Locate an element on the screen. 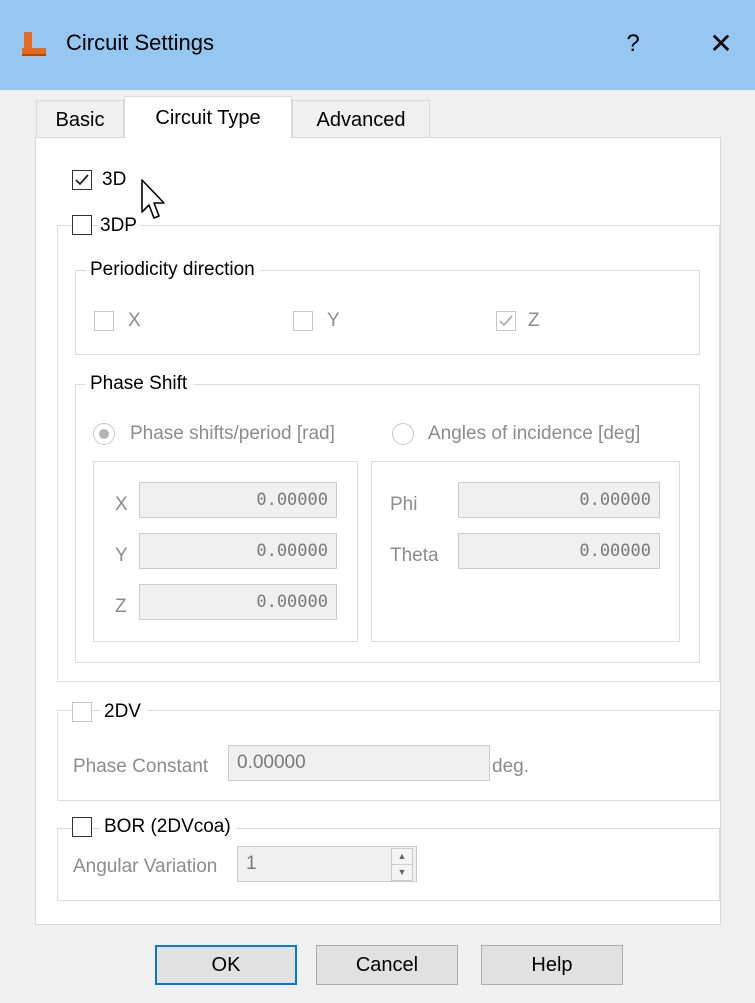  radio-phase-shifts-period-label: Phase shifts/period [rad] is located at coordinates (232, 433).